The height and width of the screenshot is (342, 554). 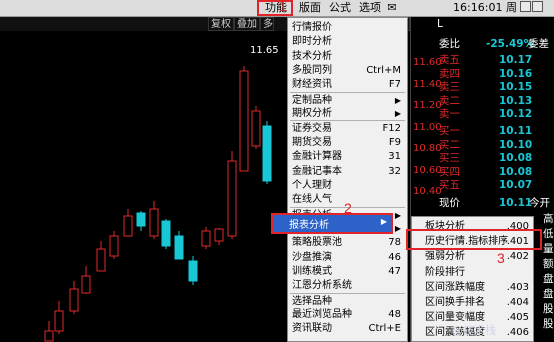 What do you see at coordinates (312, 301) in the screenshot?
I see `menu-item-label: 选择品种` at bounding box center [312, 301].